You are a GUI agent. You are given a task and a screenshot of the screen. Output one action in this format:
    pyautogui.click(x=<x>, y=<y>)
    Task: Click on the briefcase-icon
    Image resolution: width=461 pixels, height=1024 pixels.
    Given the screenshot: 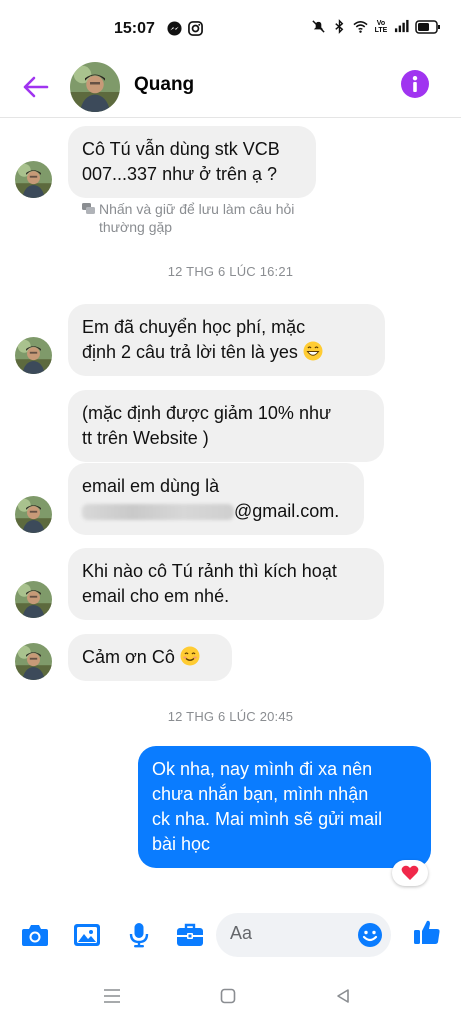 What is the action you would take?
    pyautogui.click(x=190, y=934)
    